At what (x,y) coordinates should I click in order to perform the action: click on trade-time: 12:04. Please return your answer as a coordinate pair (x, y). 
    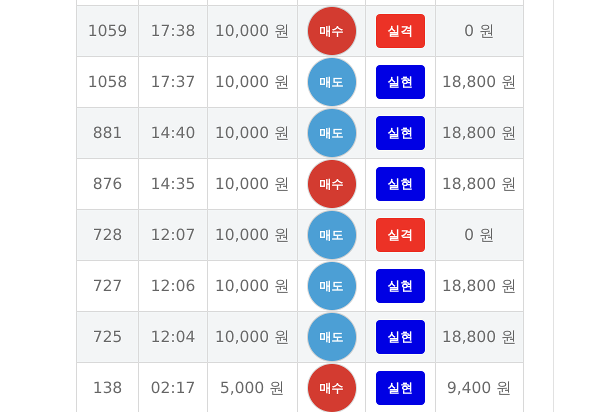
    Looking at the image, I should click on (173, 337).